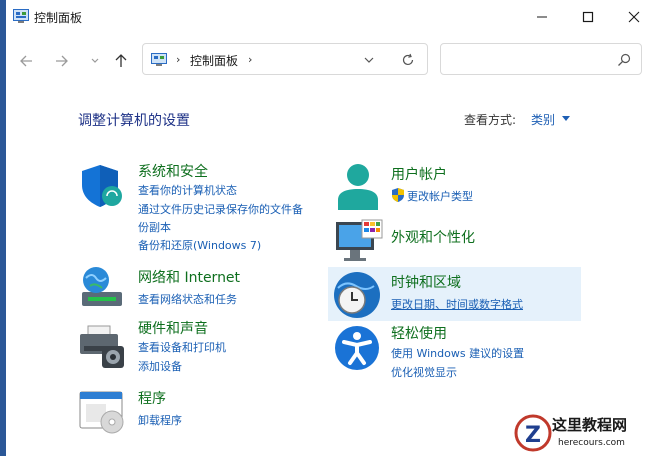  Describe the element at coordinates (173, 171) in the screenshot. I see `category-system-security: 系统和安全` at that location.